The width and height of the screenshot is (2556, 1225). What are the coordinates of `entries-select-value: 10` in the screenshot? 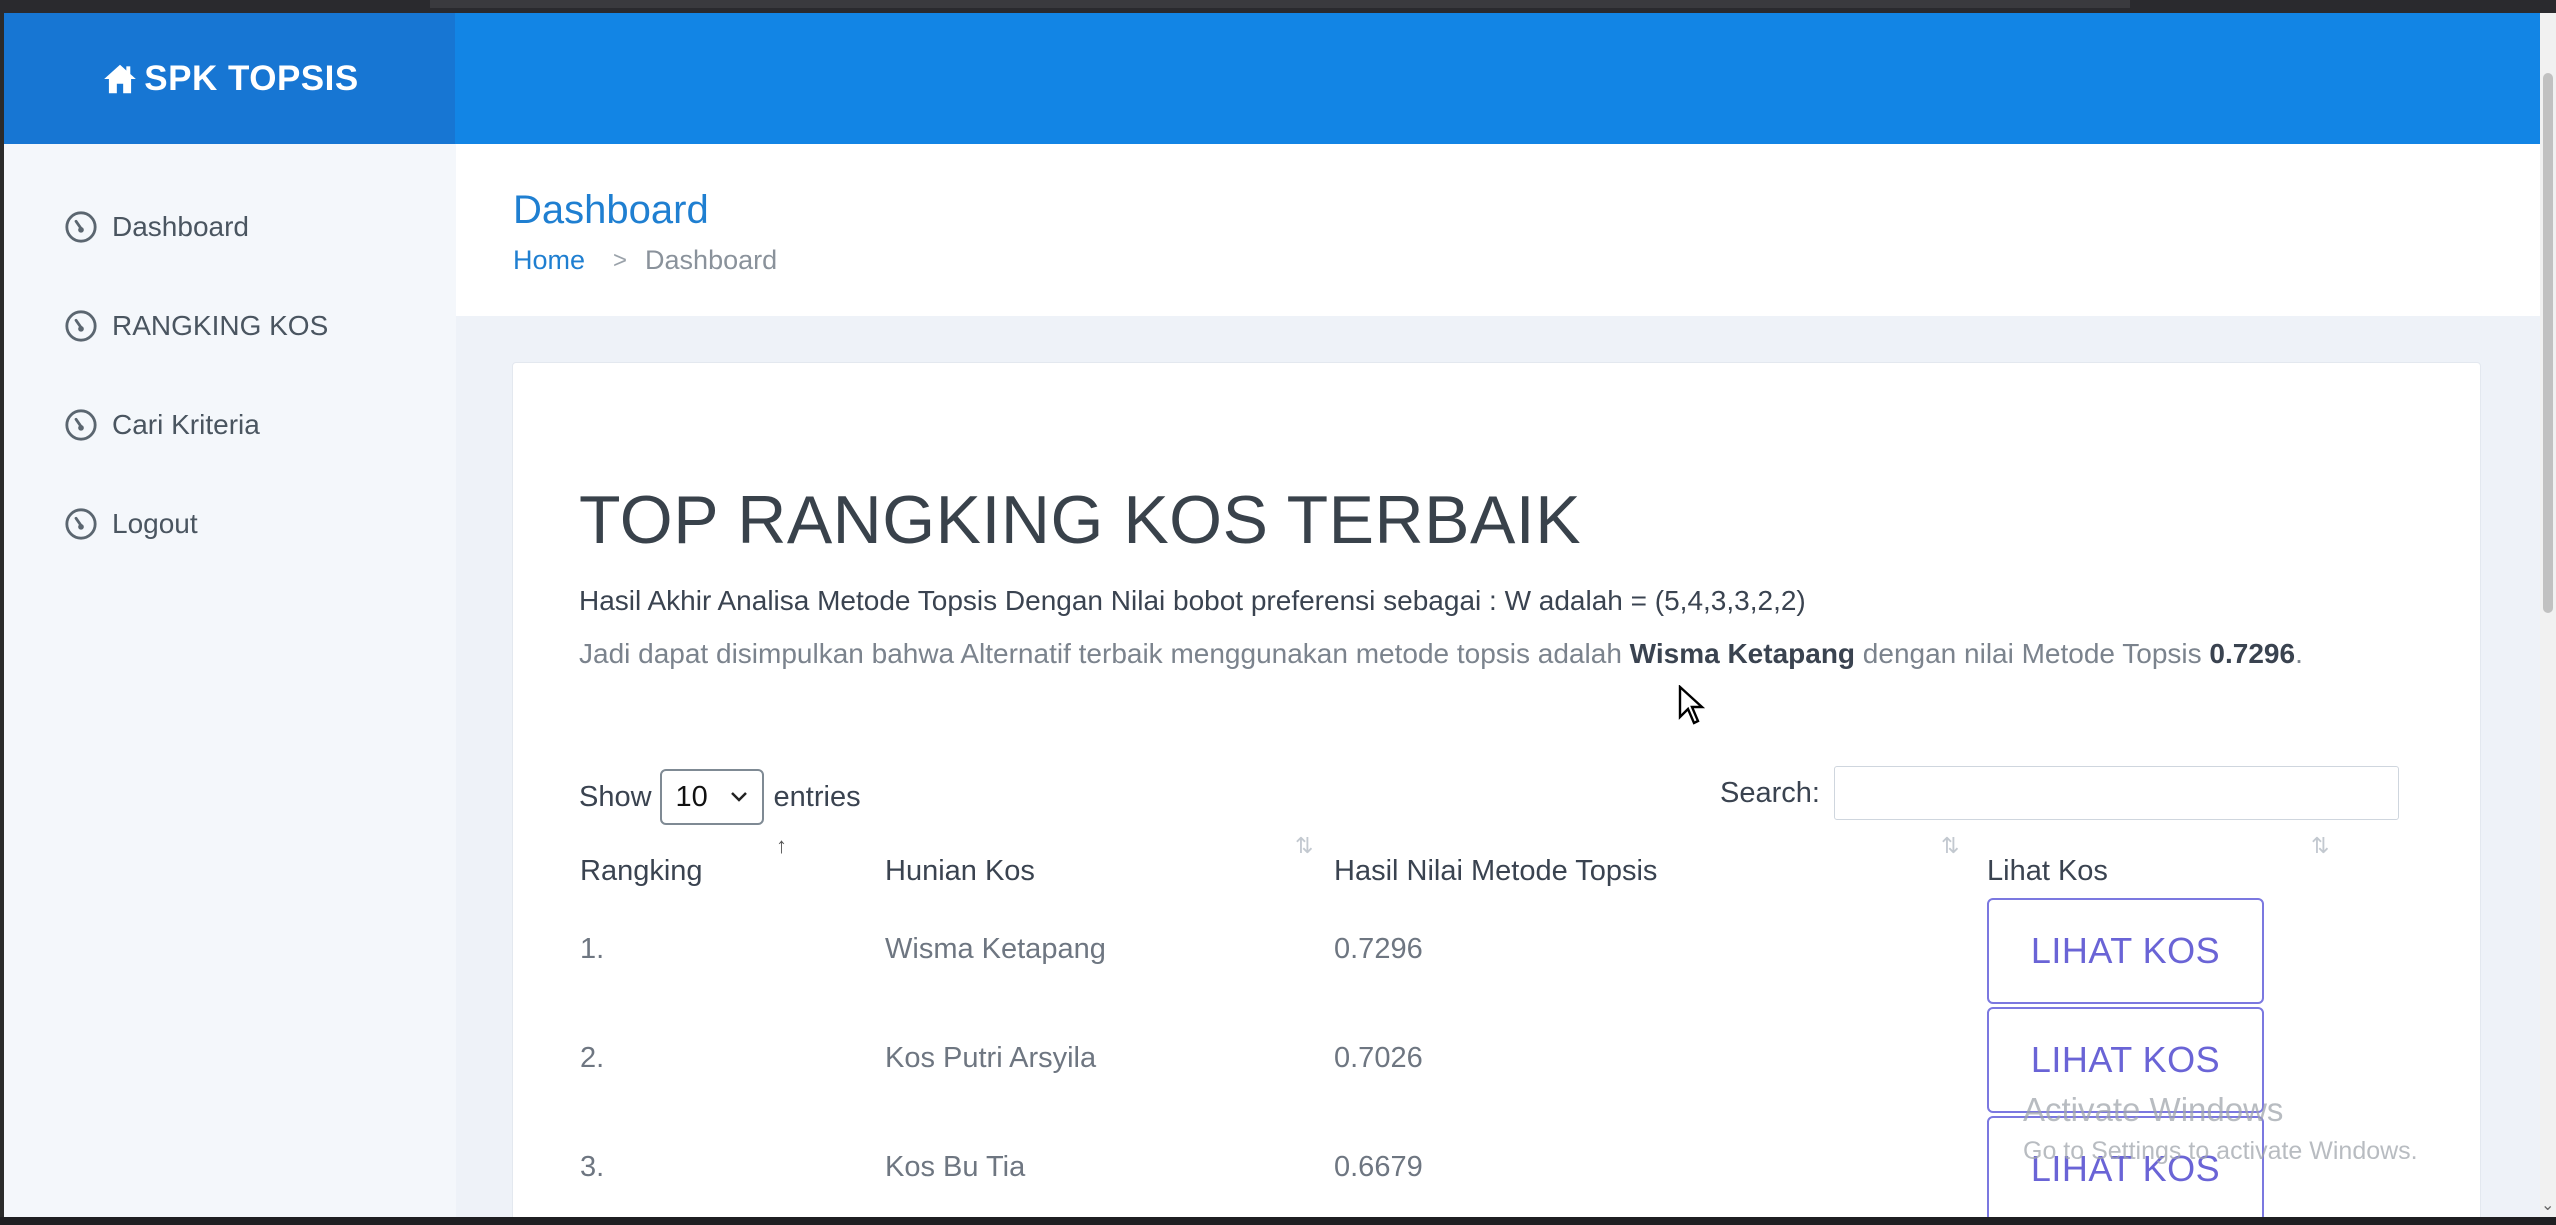 It's located at (691, 796).